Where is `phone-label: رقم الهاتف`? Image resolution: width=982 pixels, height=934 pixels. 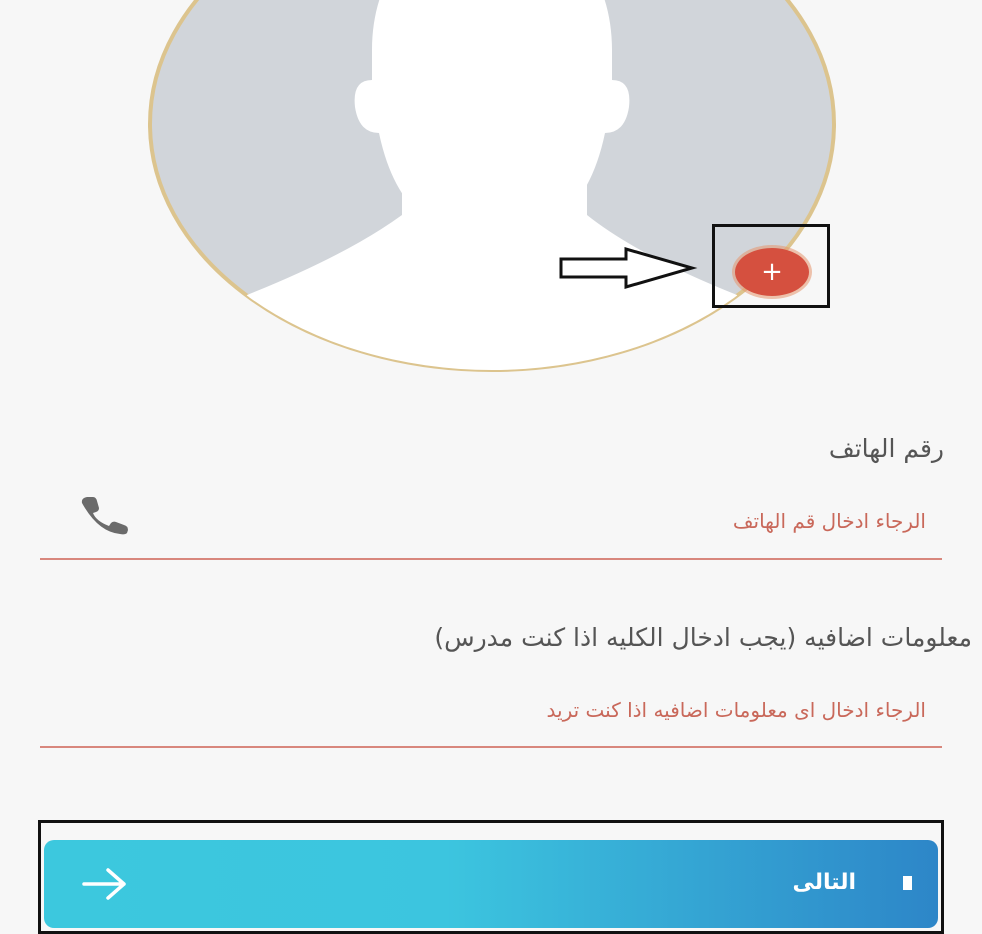
phone-label: رقم الهاتف is located at coordinates (886, 448).